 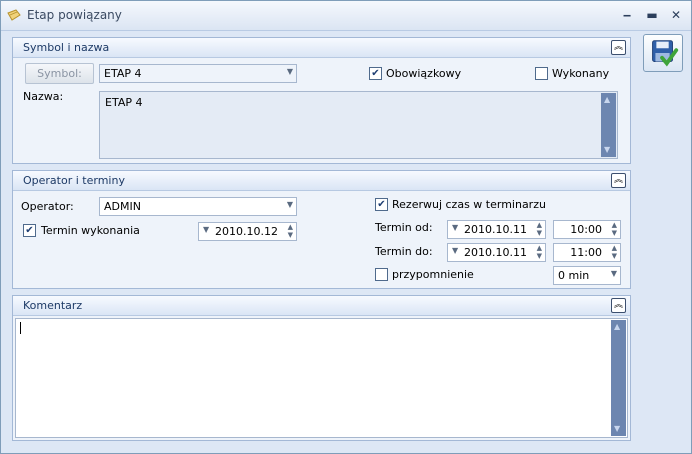 What do you see at coordinates (20, 328) in the screenshot?
I see `text-cursor` at bounding box center [20, 328].